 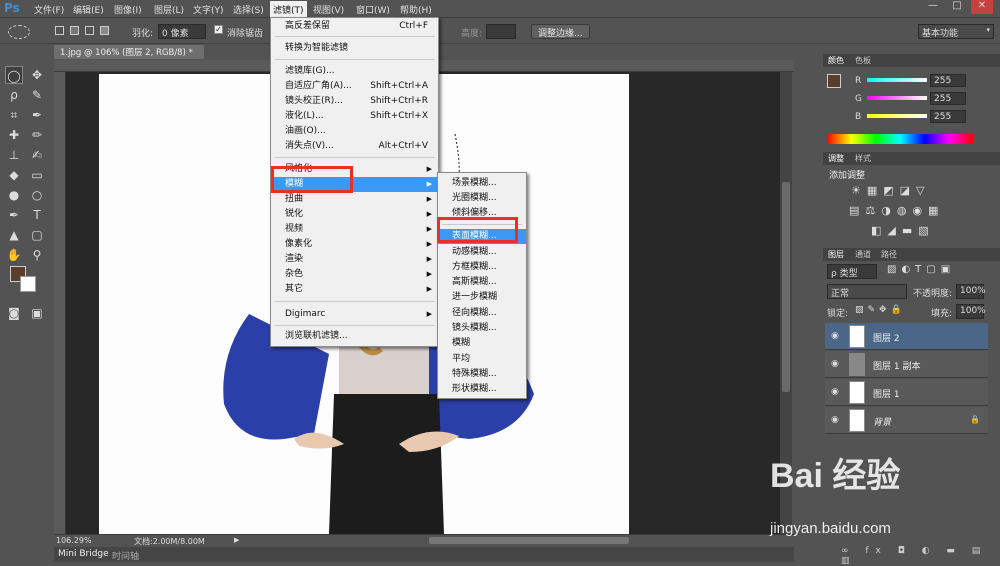 What do you see at coordinates (14, 255) in the screenshot?
I see `hand-tool-icon: ✋` at bounding box center [14, 255].